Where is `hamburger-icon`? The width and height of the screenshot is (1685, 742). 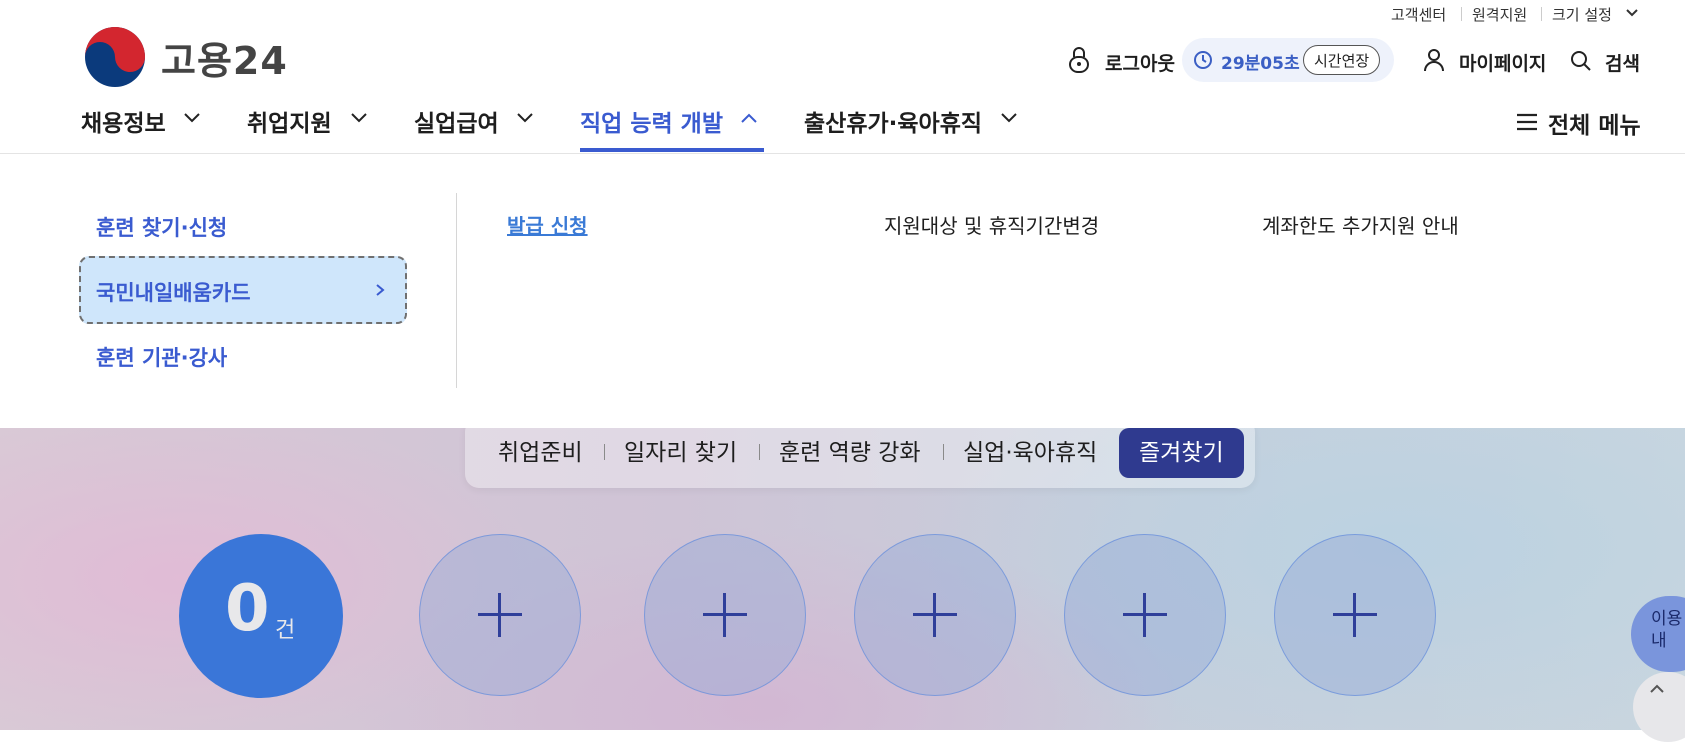 hamburger-icon is located at coordinates (1527, 122).